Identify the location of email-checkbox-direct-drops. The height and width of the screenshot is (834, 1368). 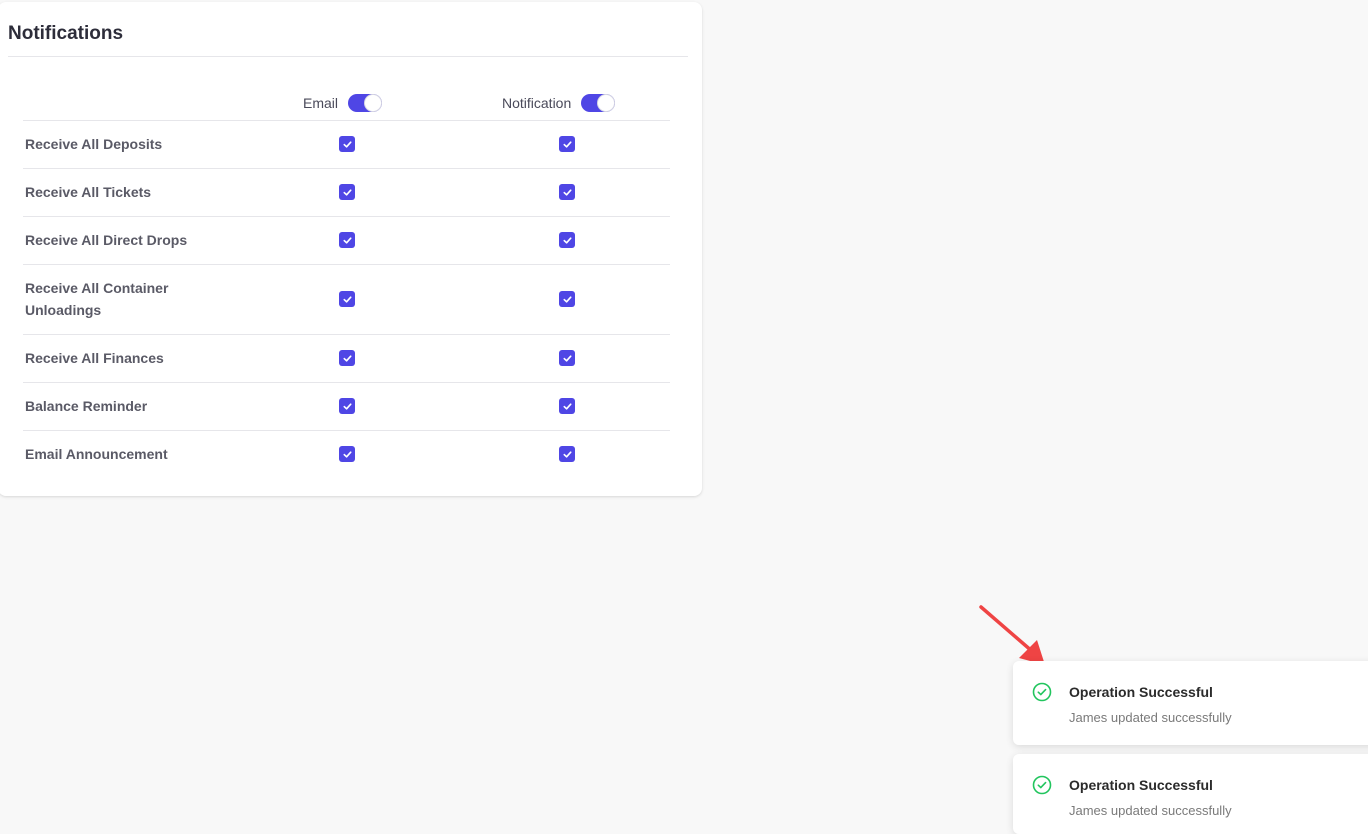
(347, 240).